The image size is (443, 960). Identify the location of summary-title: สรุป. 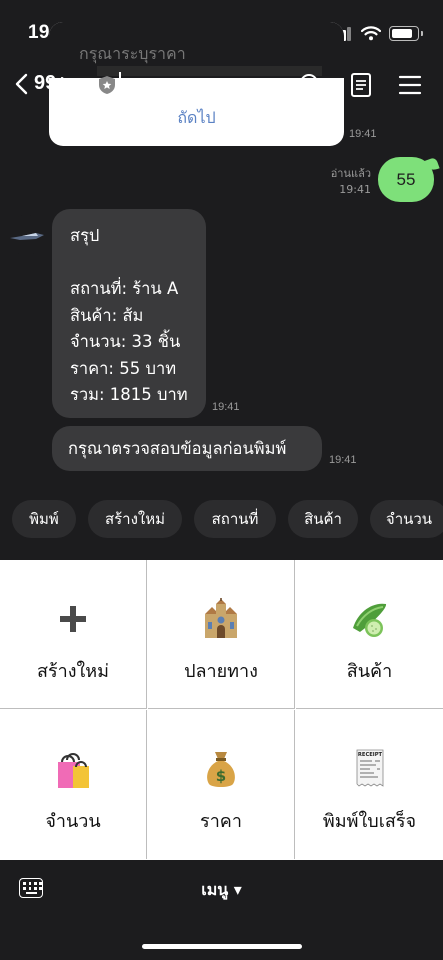
(85, 235).